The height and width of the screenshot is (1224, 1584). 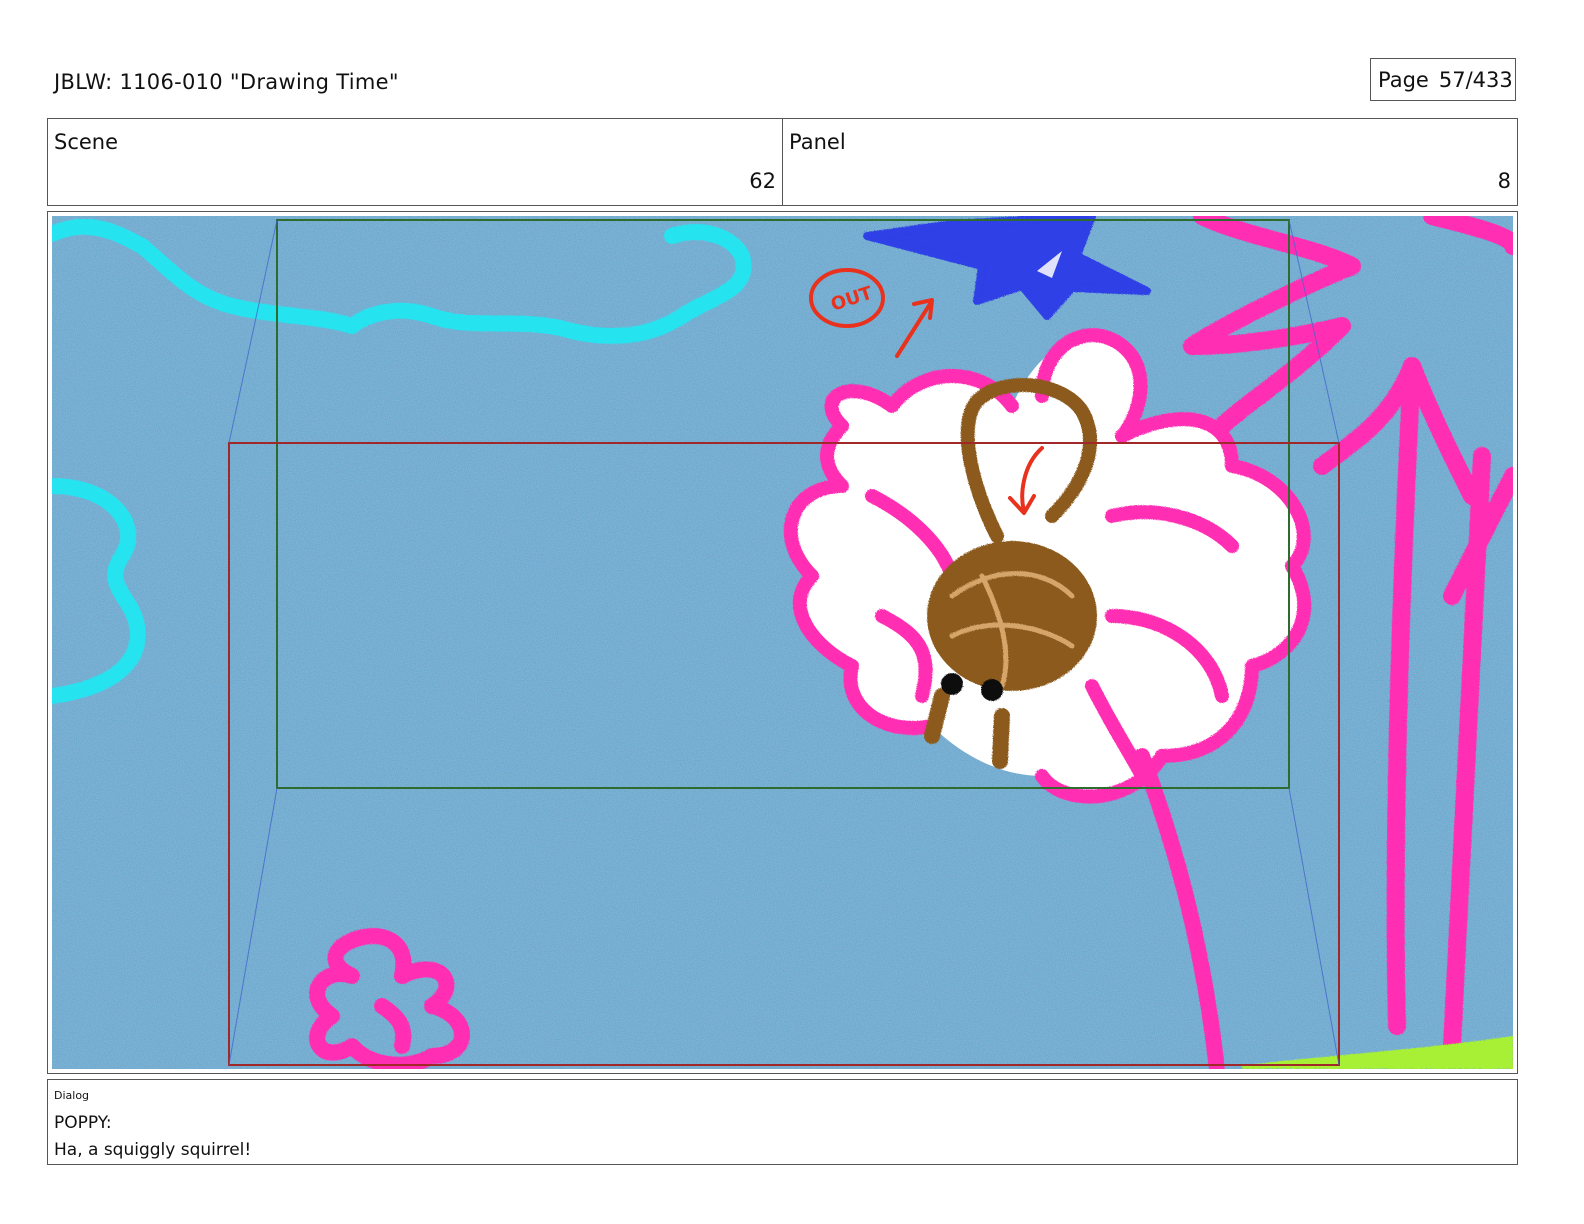 I want to click on panel-cell: Panel 8, so click(x=1150, y=162).